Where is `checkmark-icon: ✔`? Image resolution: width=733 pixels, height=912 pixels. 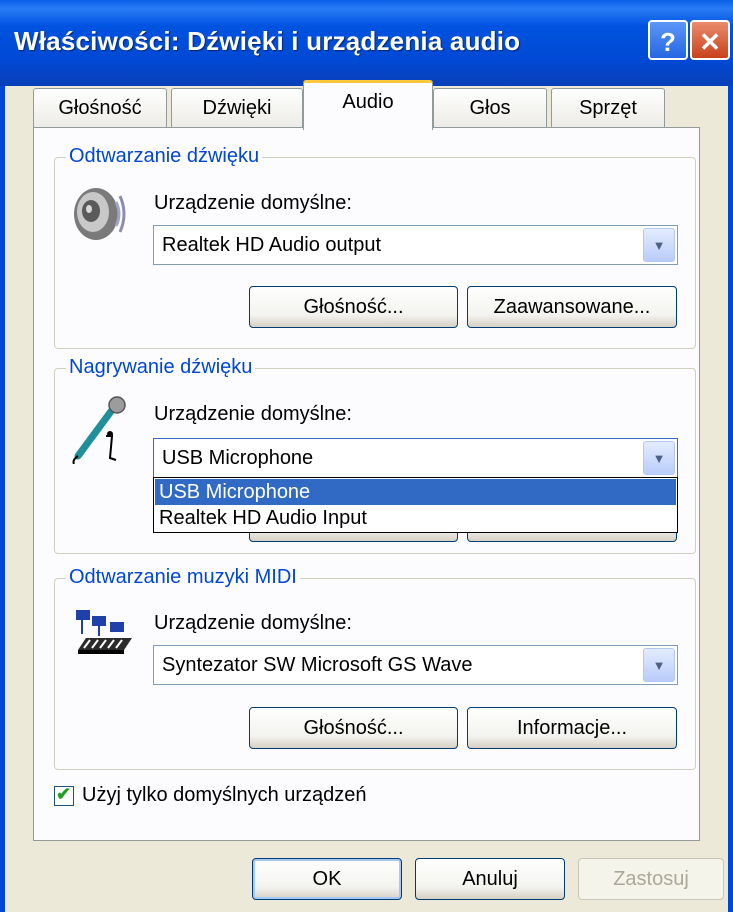 checkmark-icon: ✔ is located at coordinates (64, 794).